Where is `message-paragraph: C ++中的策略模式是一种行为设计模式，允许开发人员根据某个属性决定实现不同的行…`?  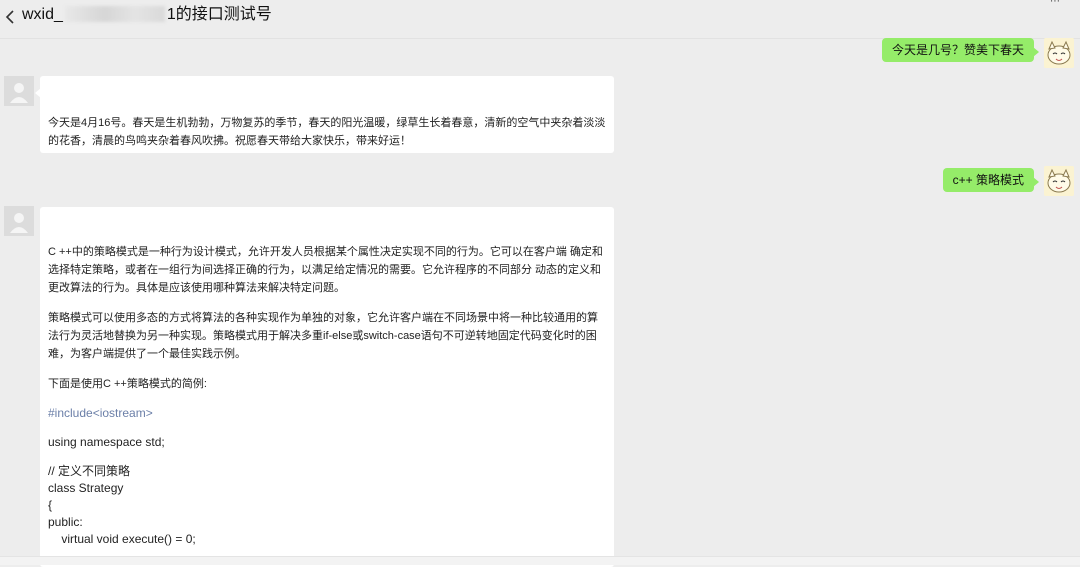 message-paragraph: C ++中的策略模式是一种行为设计模式，允许开发人员根据某个属性决定实现不同的行… is located at coordinates (325, 270).